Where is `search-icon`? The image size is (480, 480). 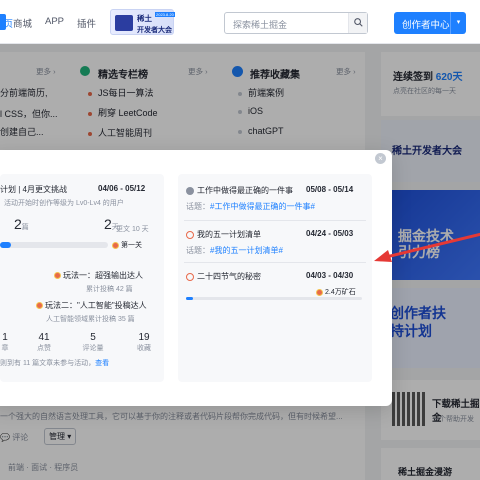 search-icon is located at coordinates (358, 22).